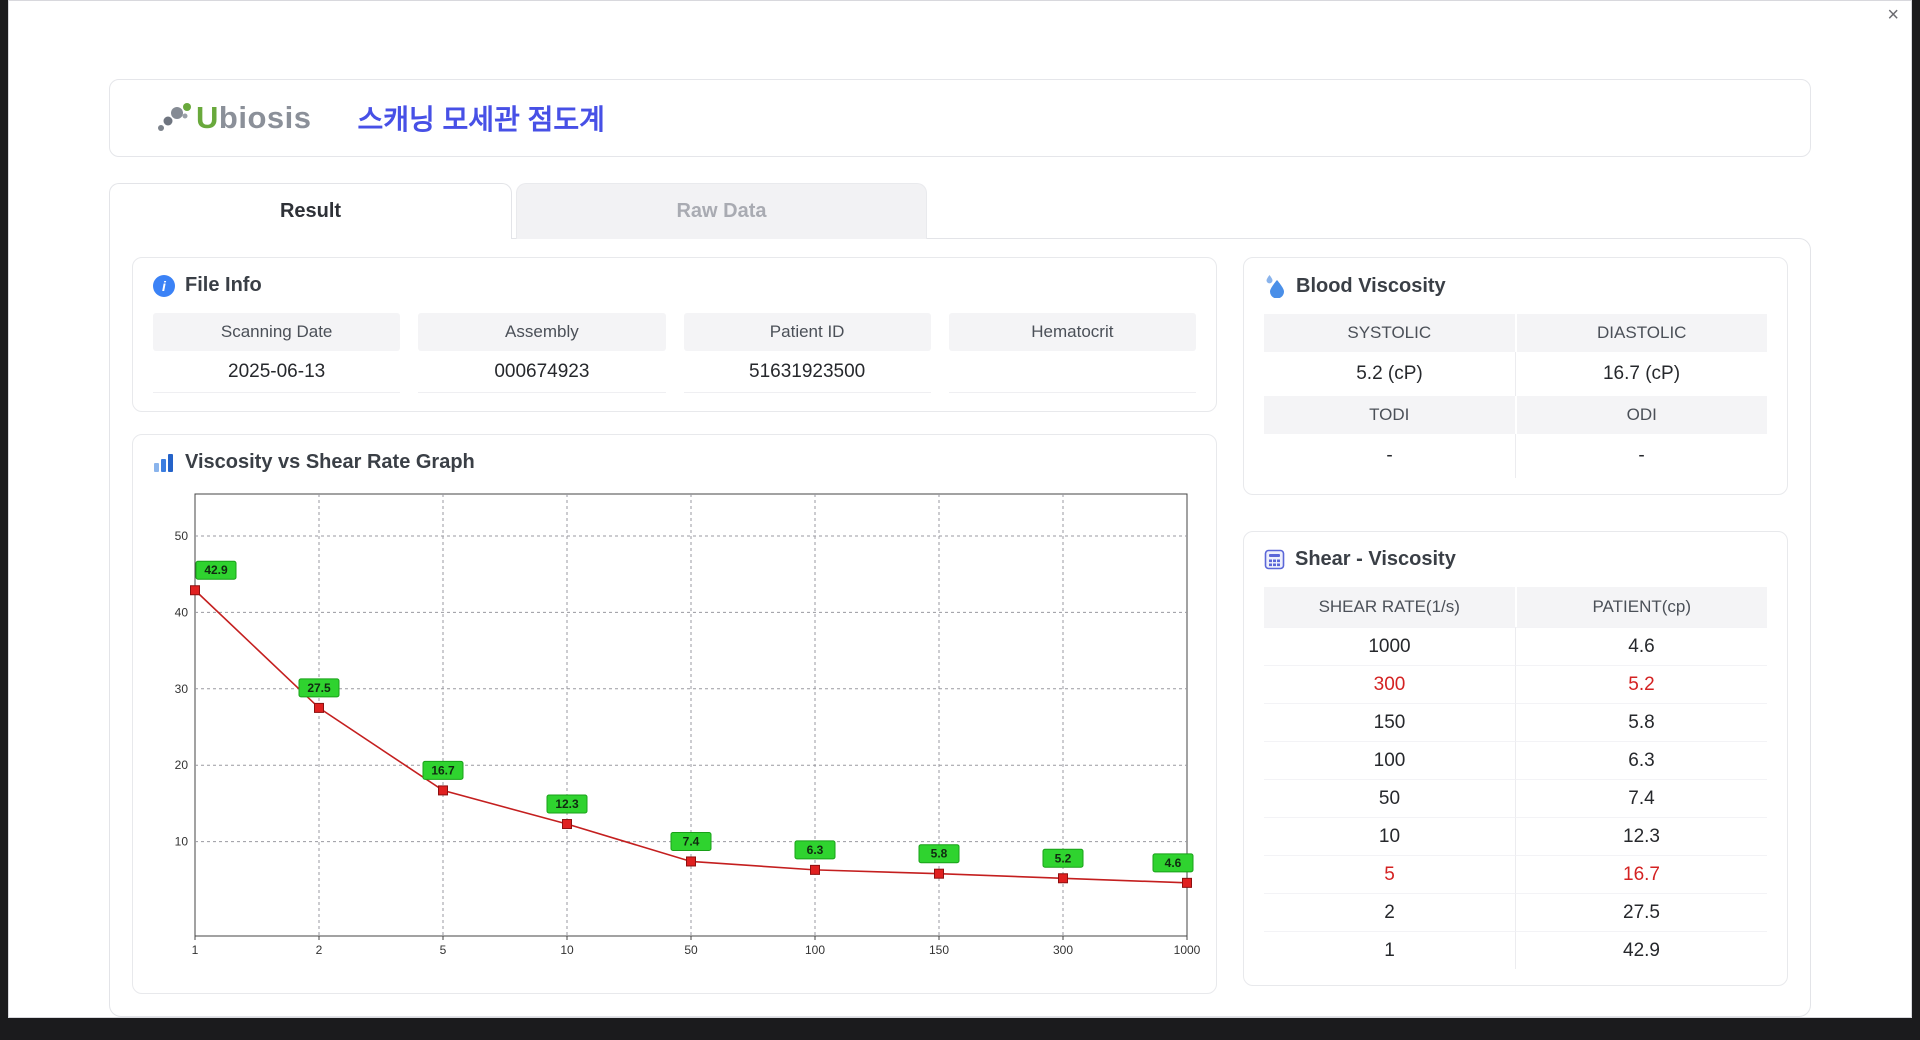  What do you see at coordinates (1641, 722) in the screenshot?
I see `sv-patient: 5.8` at bounding box center [1641, 722].